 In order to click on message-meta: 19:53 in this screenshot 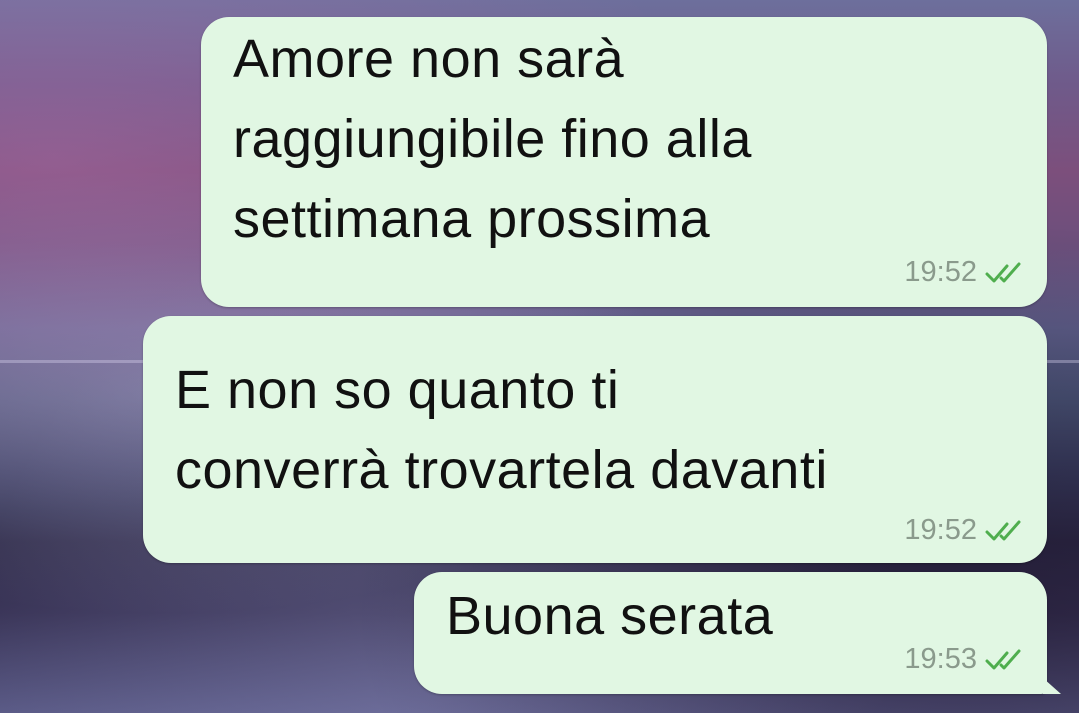, I will do `click(964, 659)`.